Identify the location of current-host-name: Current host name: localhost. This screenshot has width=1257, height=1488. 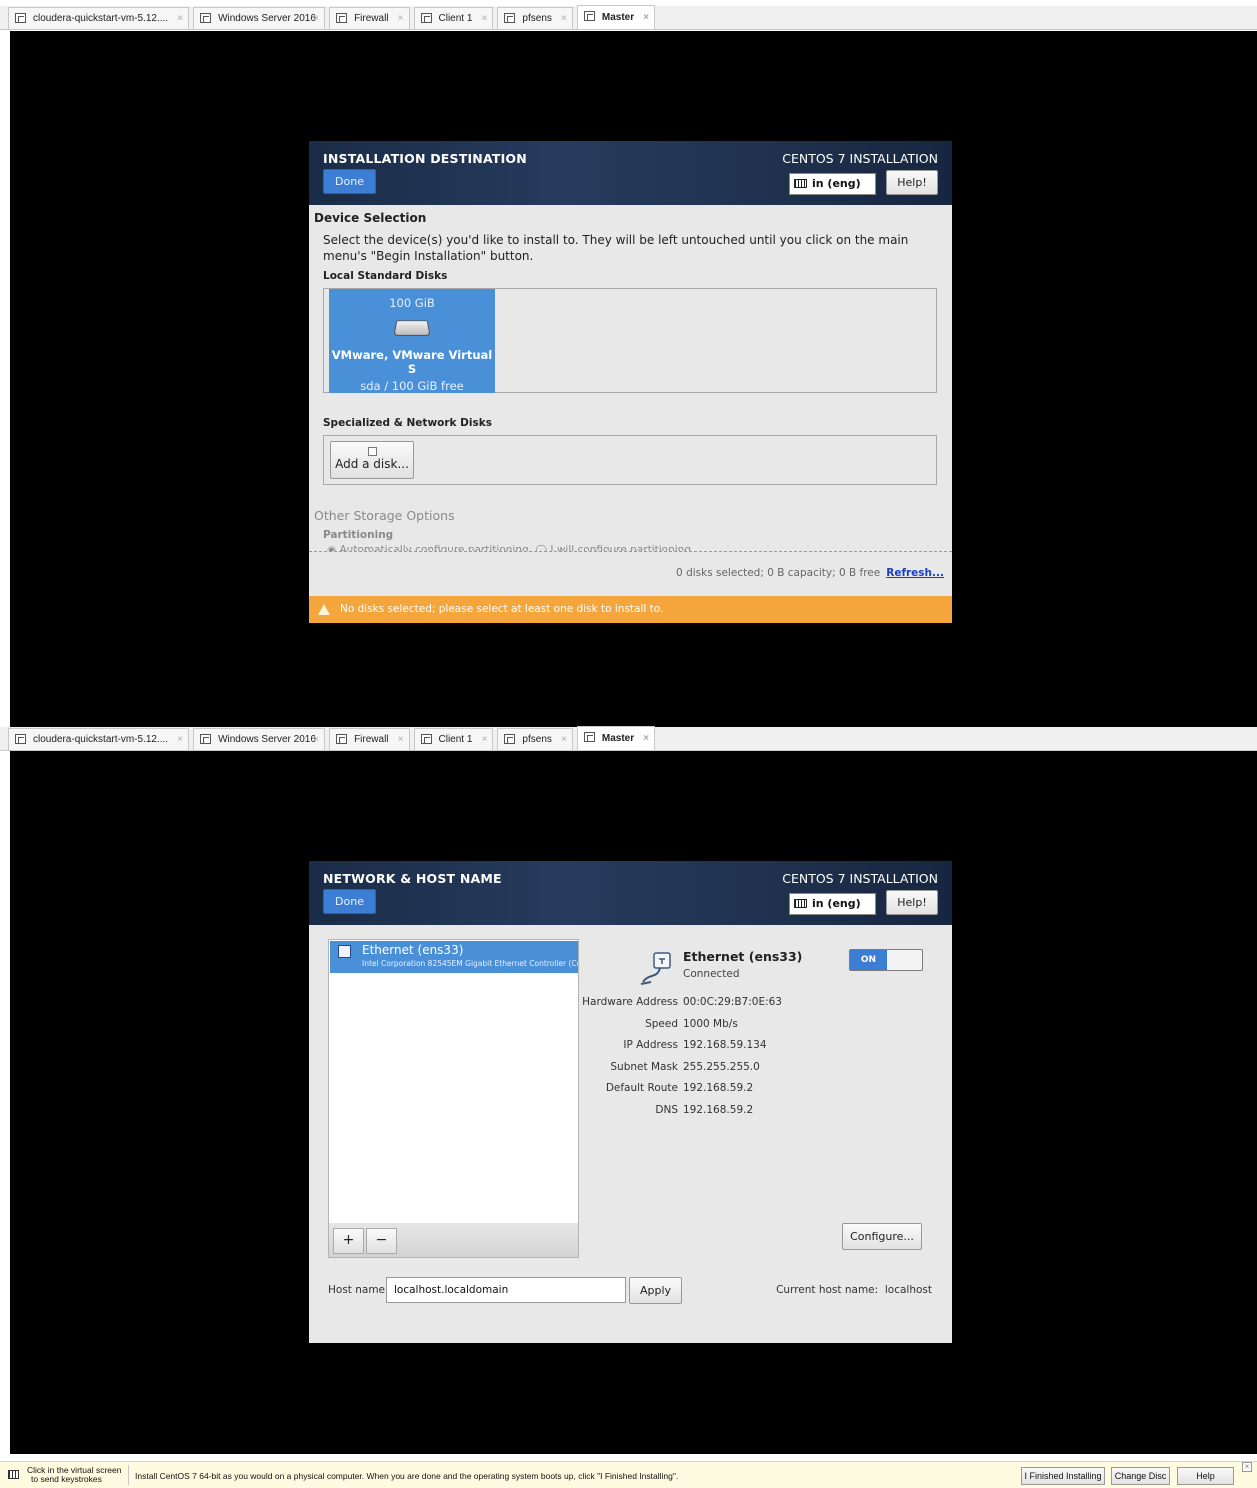
(854, 1290).